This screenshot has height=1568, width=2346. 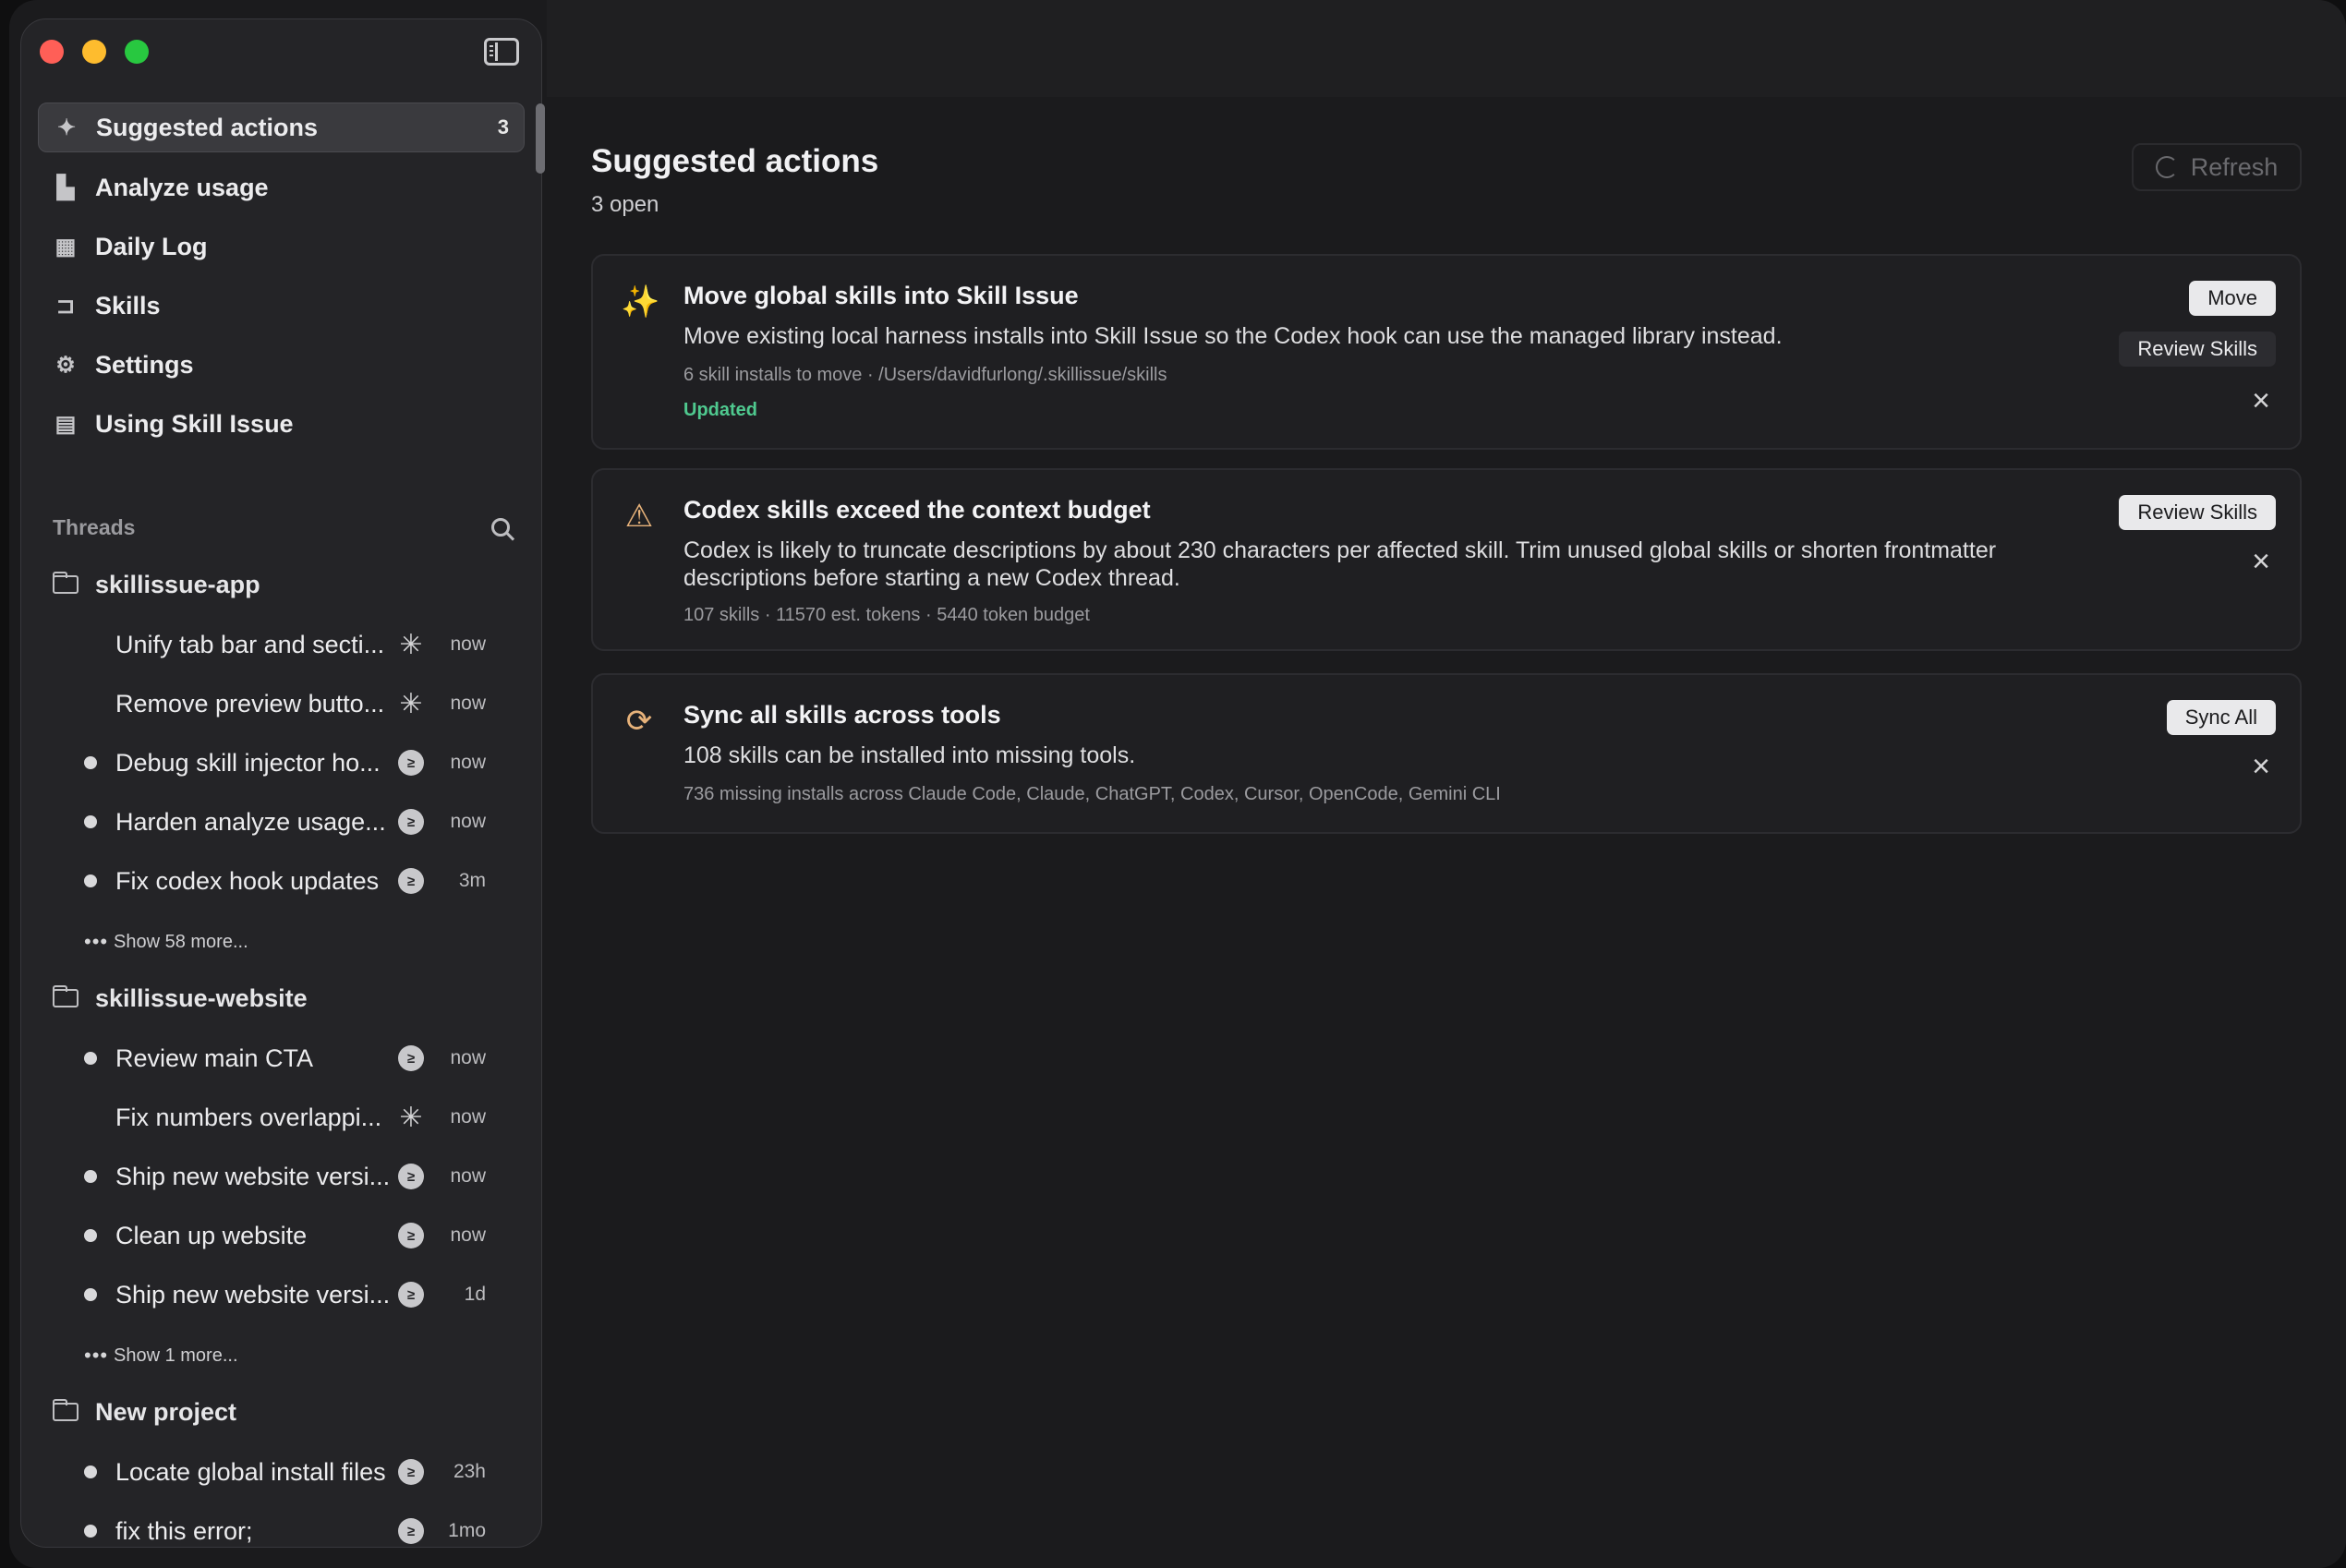 I want to click on threads-title: Threads, so click(x=94, y=527).